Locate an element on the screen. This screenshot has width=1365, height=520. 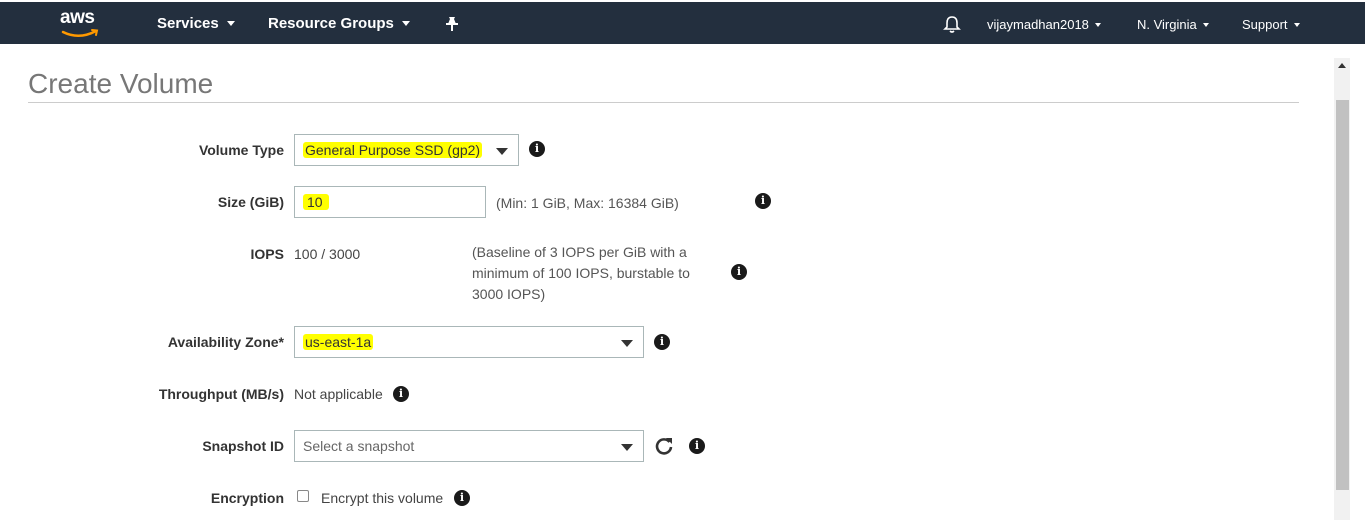
size-value: 10 is located at coordinates (316, 202).